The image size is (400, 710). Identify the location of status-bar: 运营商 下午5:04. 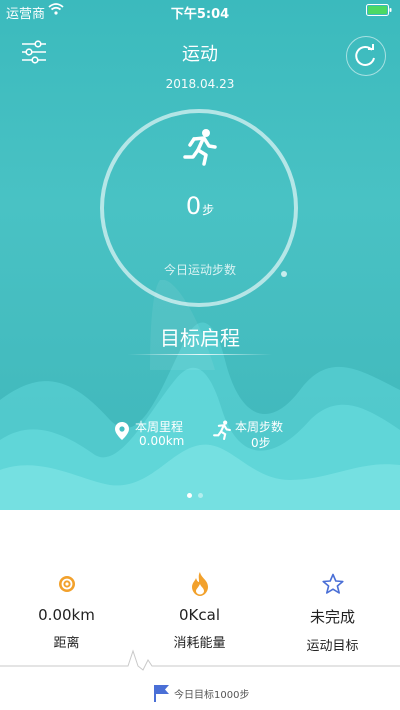
(200, 11).